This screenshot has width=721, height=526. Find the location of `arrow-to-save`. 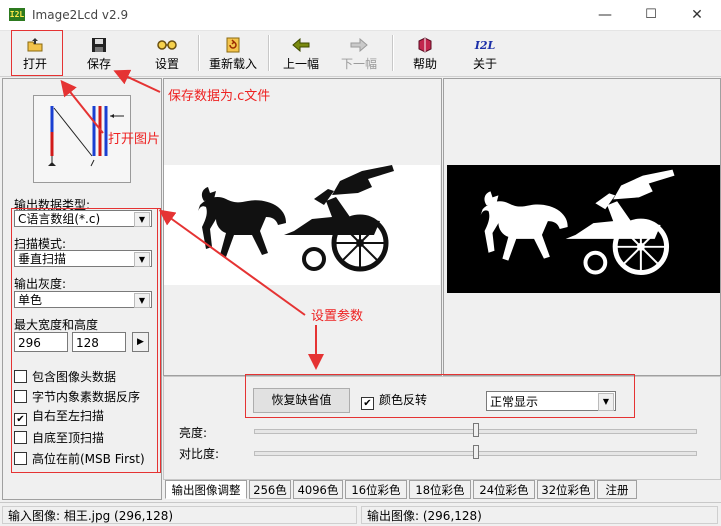

arrow-to-save is located at coordinates (137, 81).